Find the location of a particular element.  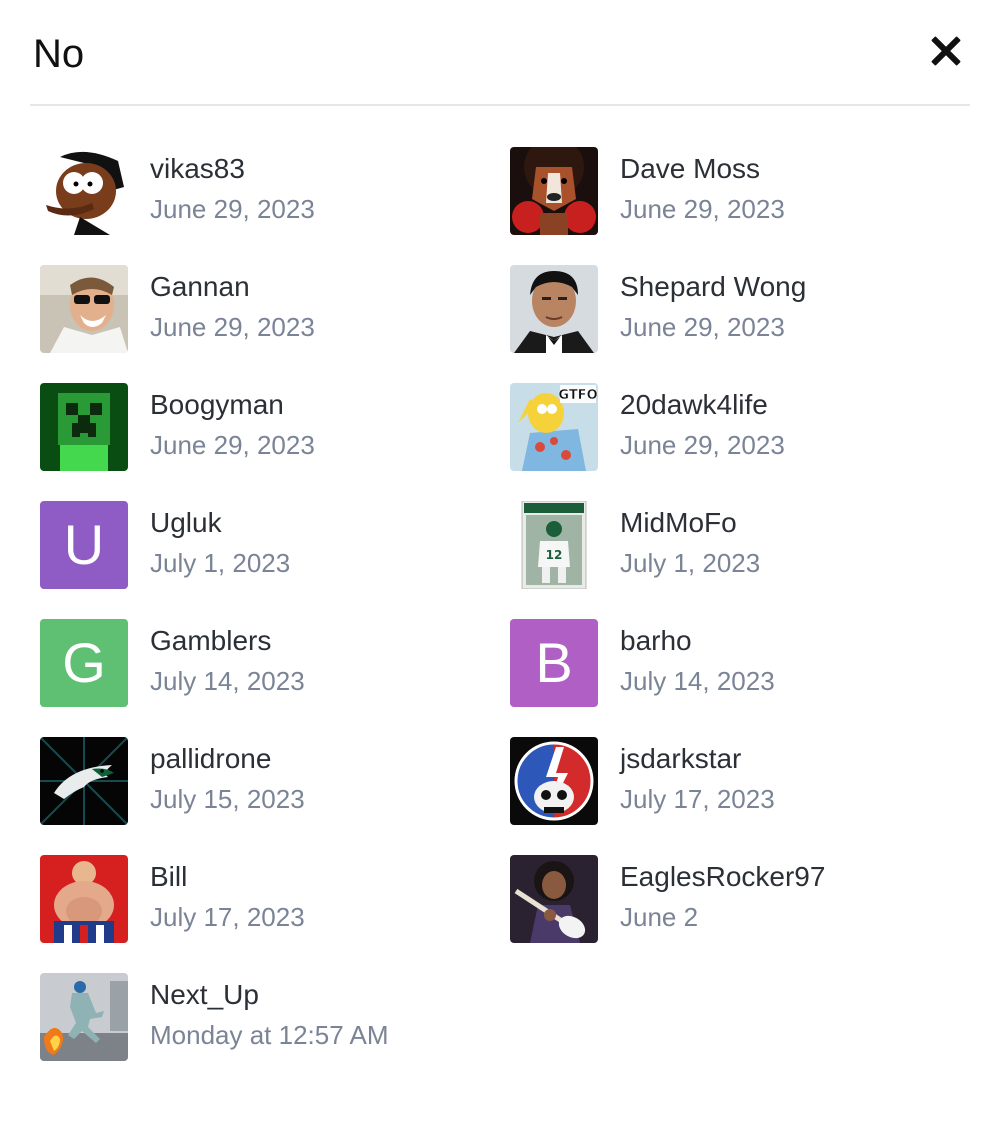

reaction-date: July 15, 2023 is located at coordinates (227, 799).